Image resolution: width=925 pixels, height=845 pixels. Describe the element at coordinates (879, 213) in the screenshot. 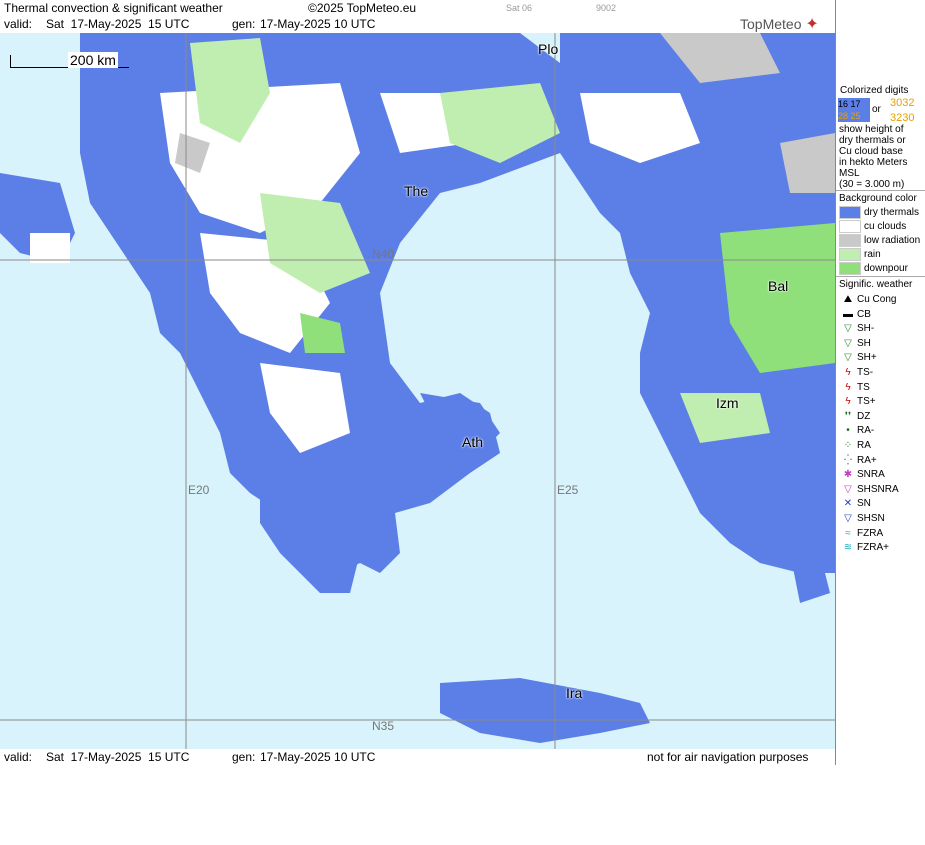

I see `legend-bg-dry-thermals: dry thermals` at that location.